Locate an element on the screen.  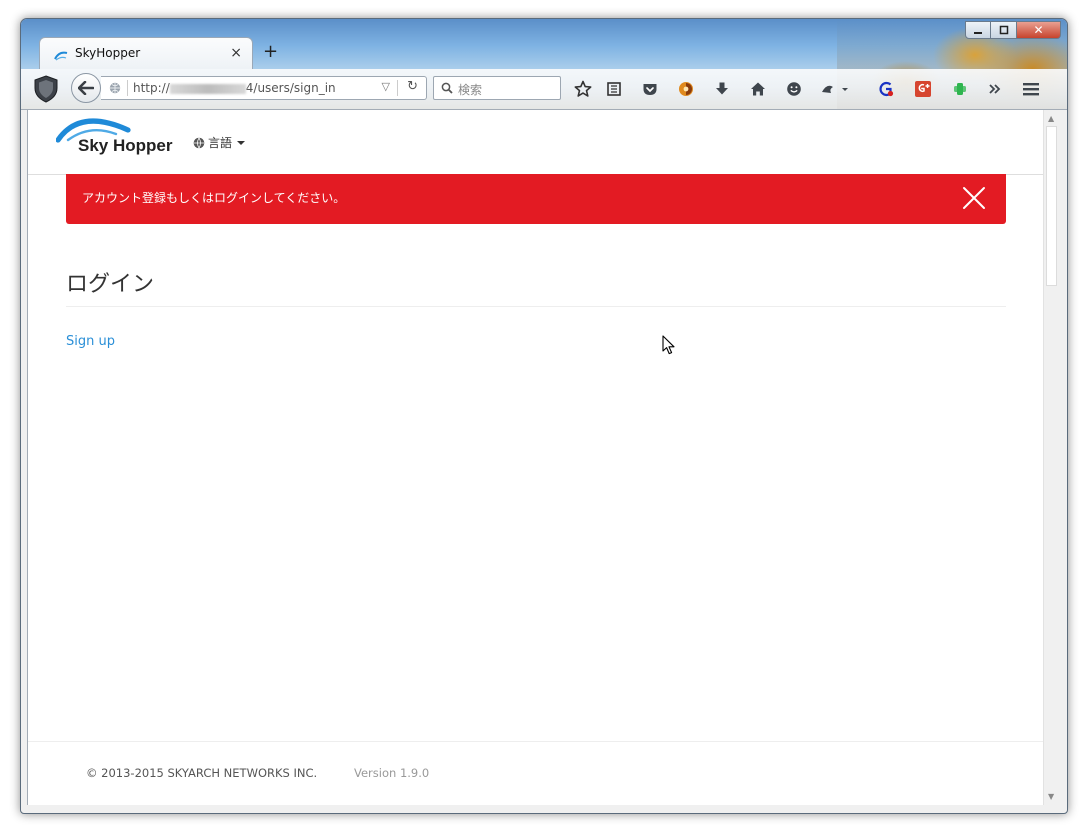
alert-close-icon is located at coordinates (974, 198).